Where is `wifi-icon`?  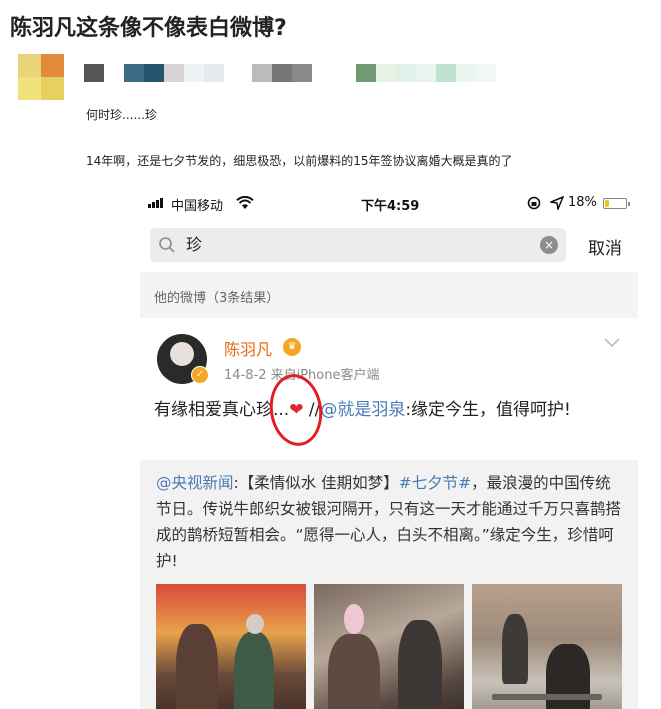
wifi-icon is located at coordinates (245, 202).